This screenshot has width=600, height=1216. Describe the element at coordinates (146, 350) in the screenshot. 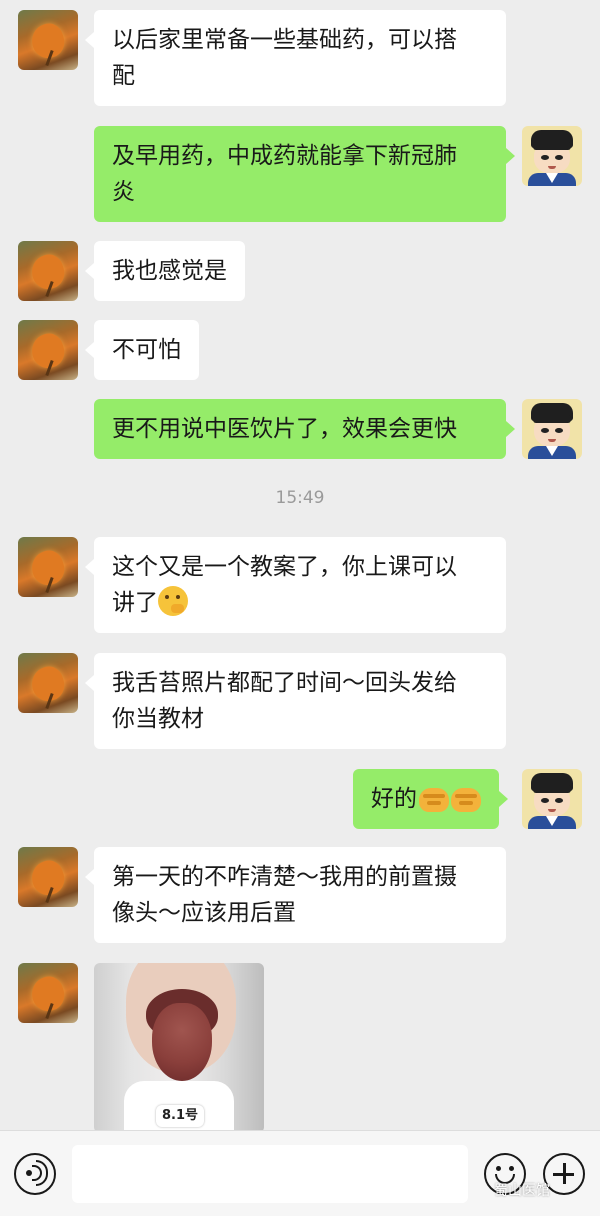

I see `message-text: 不可怕` at that location.